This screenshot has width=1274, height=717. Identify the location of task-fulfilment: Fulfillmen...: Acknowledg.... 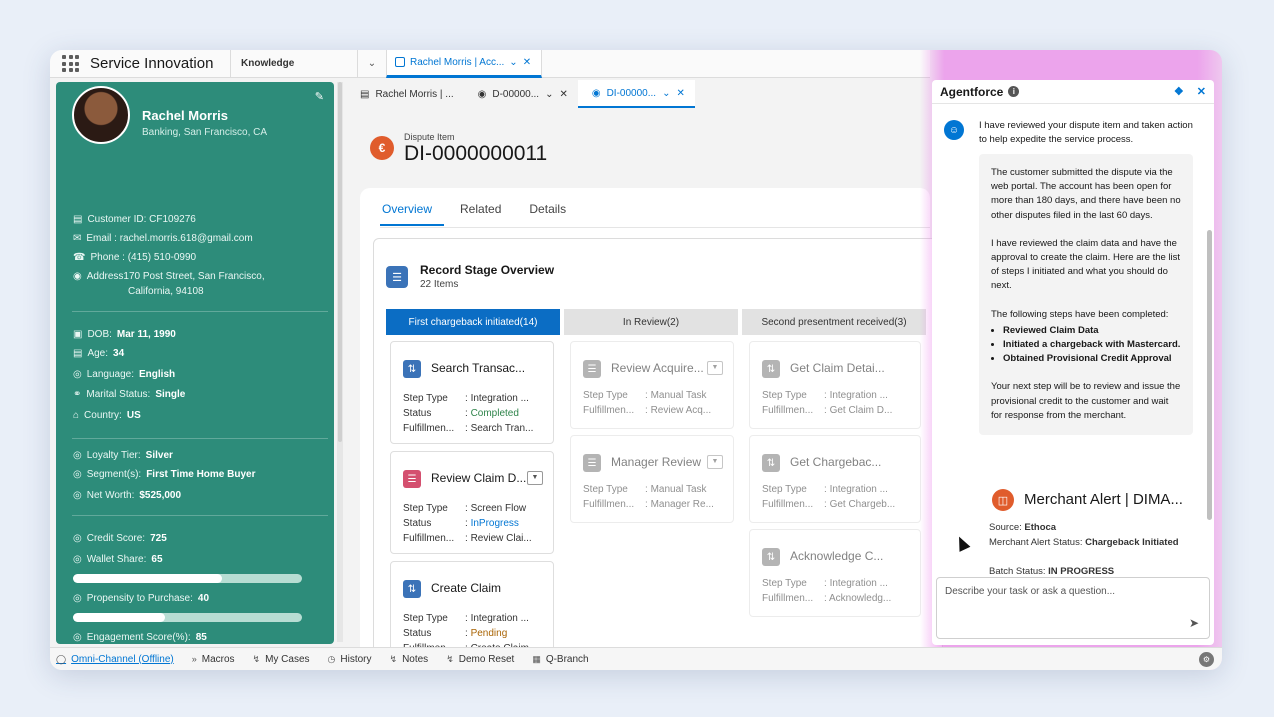
(827, 598).